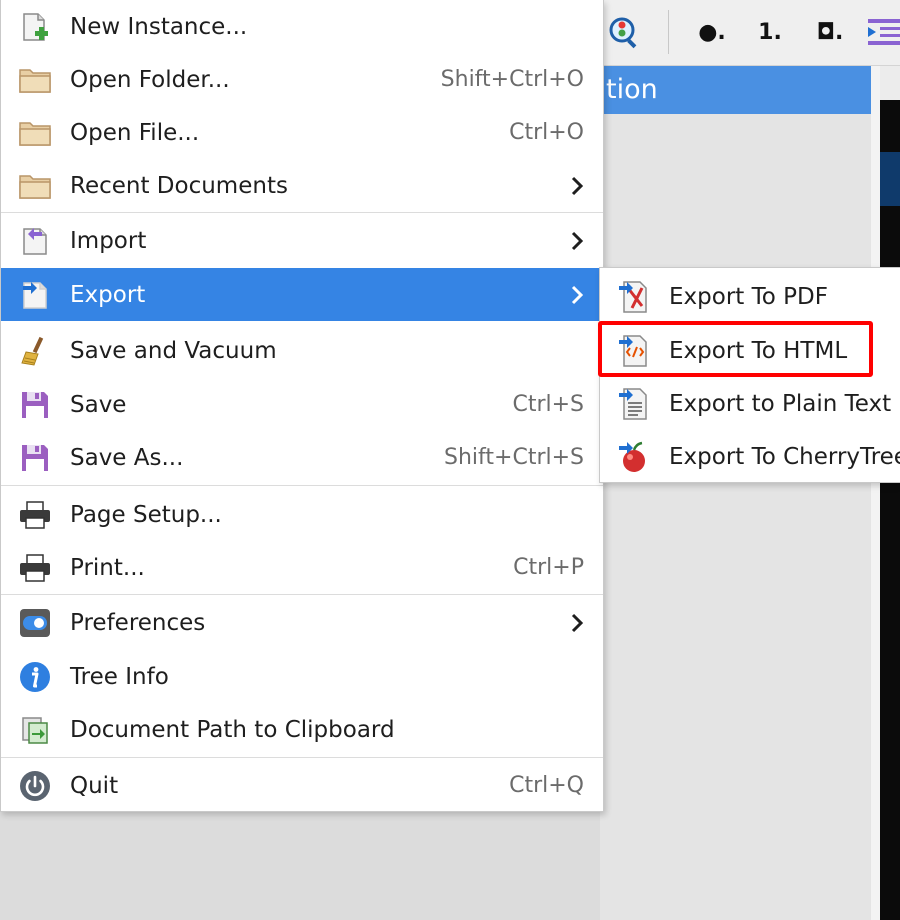 This screenshot has width=900, height=920. Describe the element at coordinates (512, 79) in the screenshot. I see `shortcut-label: Shift+Ctrl+O` at that location.